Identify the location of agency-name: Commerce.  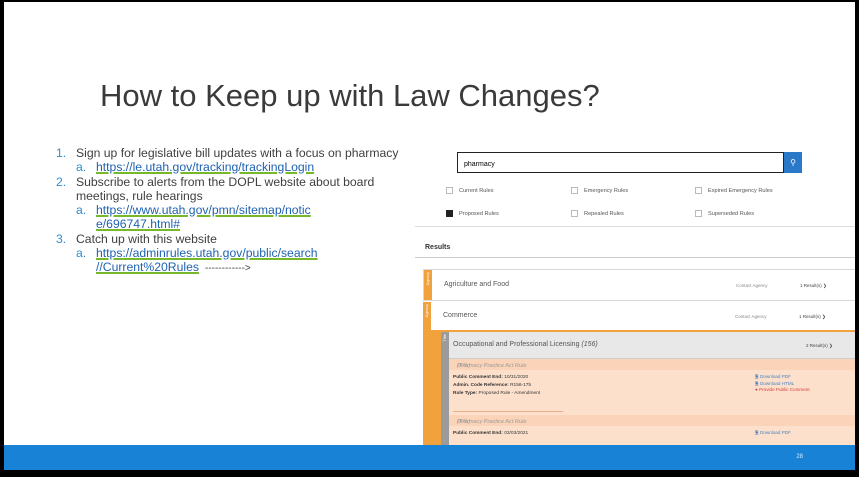
(460, 315).